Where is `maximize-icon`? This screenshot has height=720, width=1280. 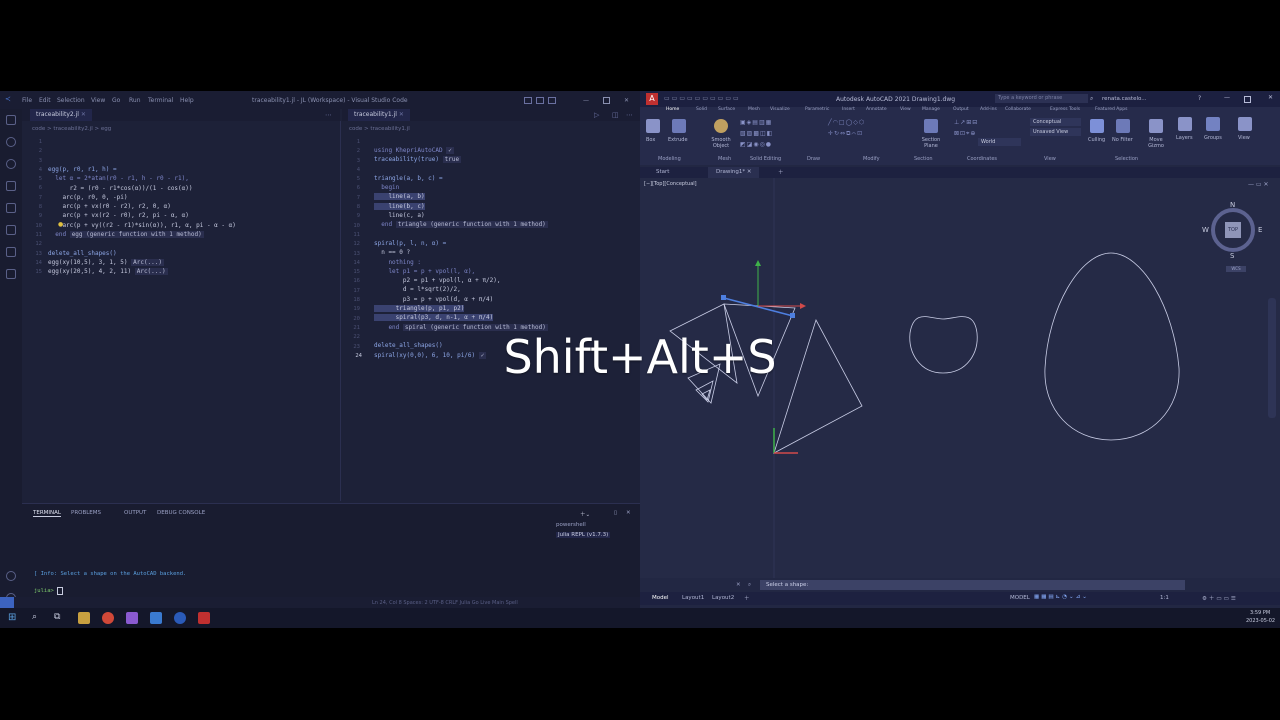
maximize-icon is located at coordinates (1247, 99).